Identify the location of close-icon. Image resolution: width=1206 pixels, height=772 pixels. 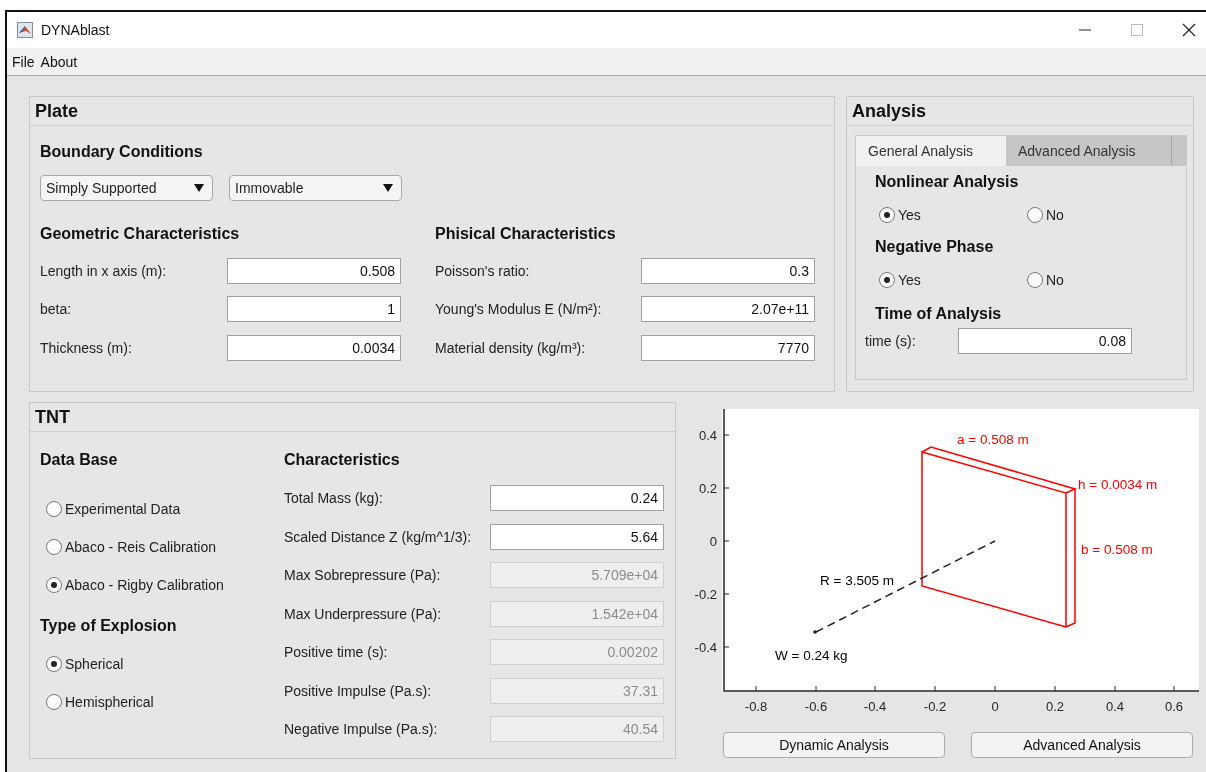
(1189, 30).